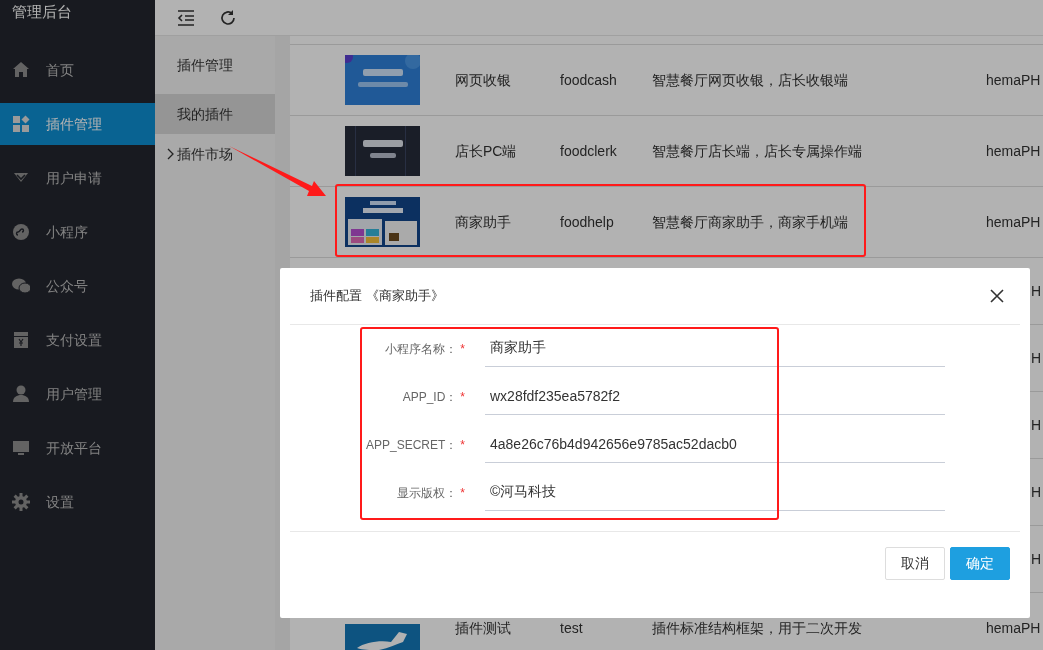 Image resolution: width=1043 pixels, height=650 pixels. I want to click on table-cell-text: 智慧餐厅店长端，店长专属操作端, so click(757, 151).